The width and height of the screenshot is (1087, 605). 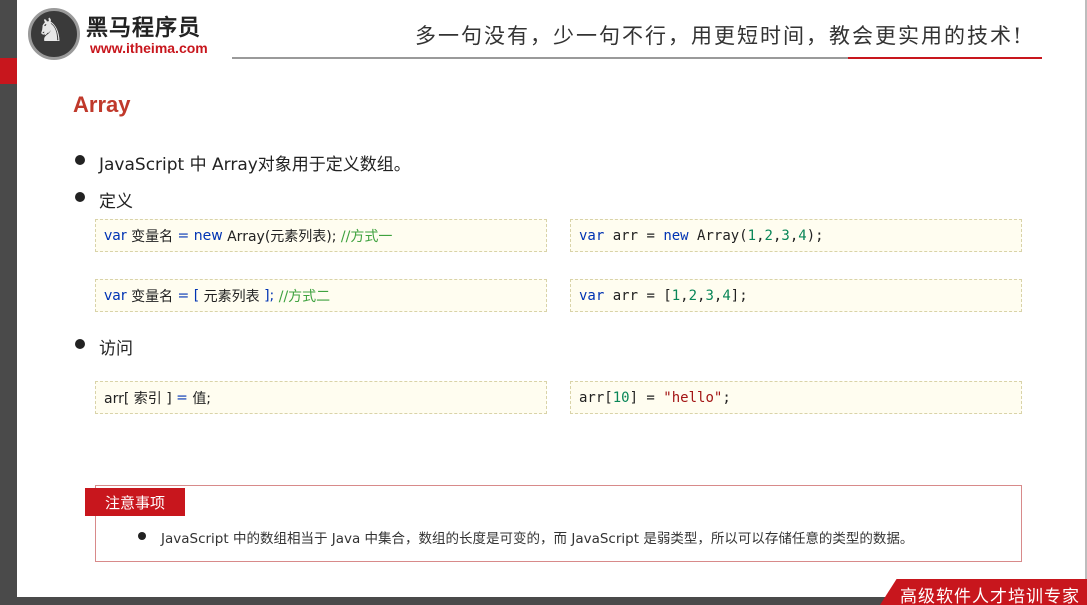 I want to click on note-label: 注意事项, so click(x=135, y=502).